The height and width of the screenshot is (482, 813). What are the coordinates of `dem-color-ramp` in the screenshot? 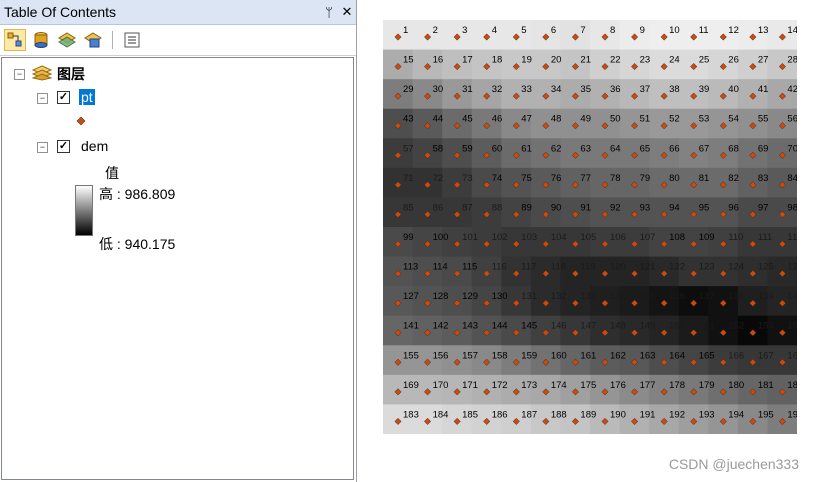 It's located at (84, 210).